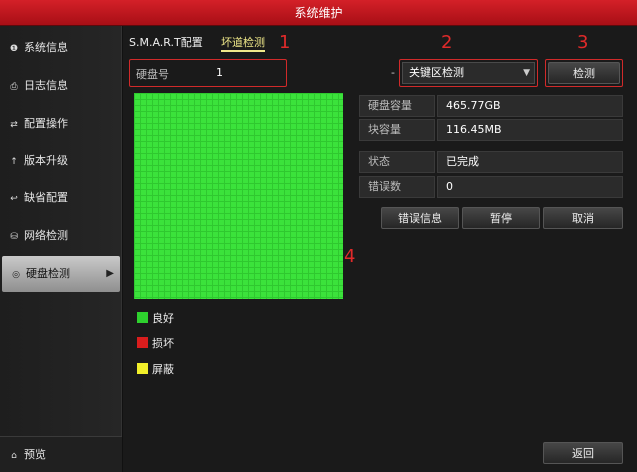  I want to click on info-icon: ❶, so click(14, 49).